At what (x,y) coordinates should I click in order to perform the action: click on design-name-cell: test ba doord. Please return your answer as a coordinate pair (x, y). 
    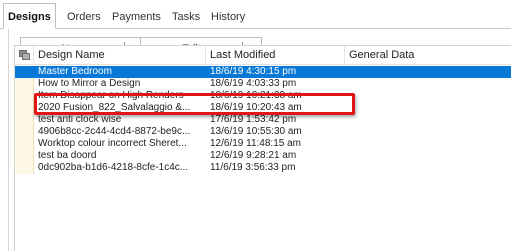
    Looking at the image, I should click on (120, 156).